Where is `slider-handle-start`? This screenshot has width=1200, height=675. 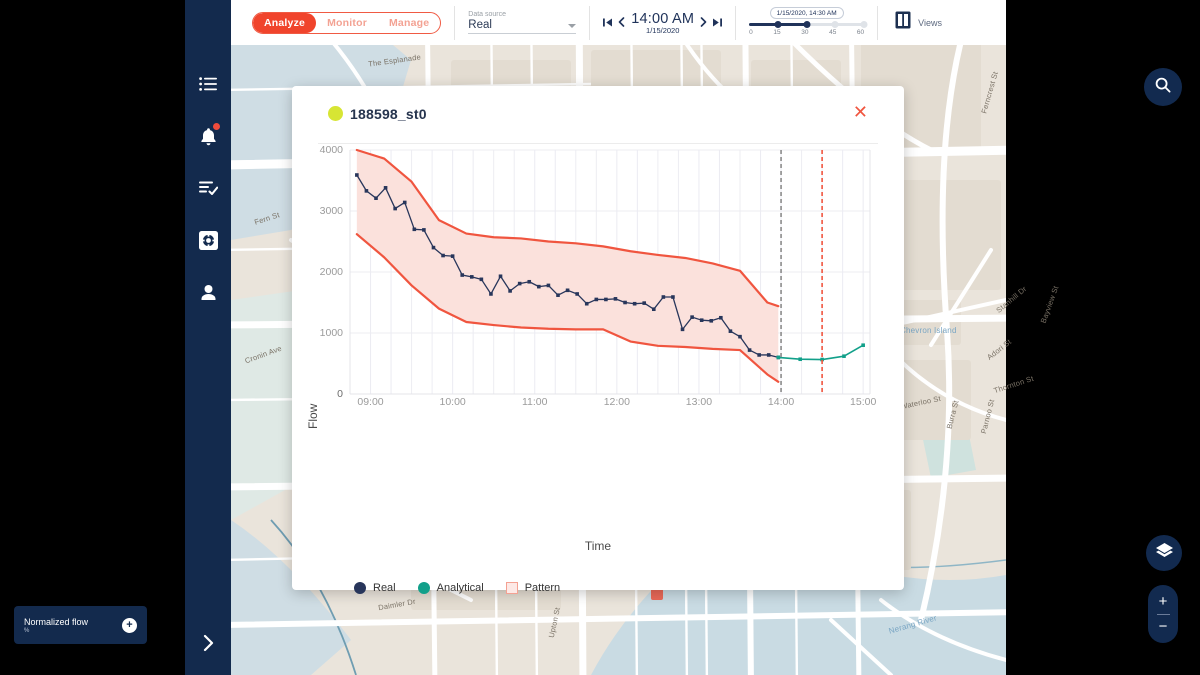 slider-handle-start is located at coordinates (778, 24).